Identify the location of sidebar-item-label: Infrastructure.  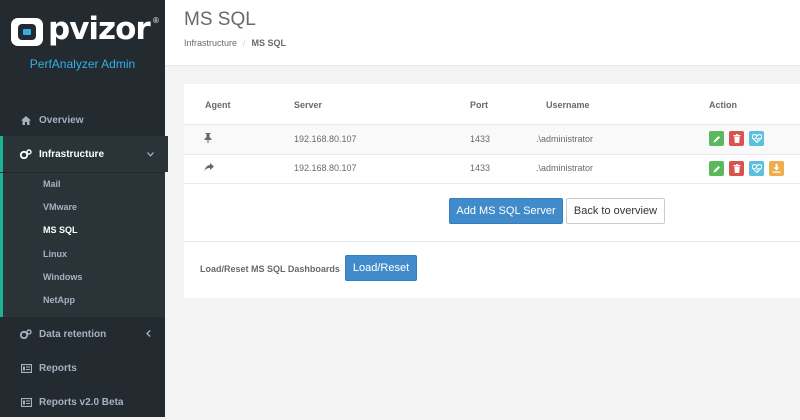
(72, 154).